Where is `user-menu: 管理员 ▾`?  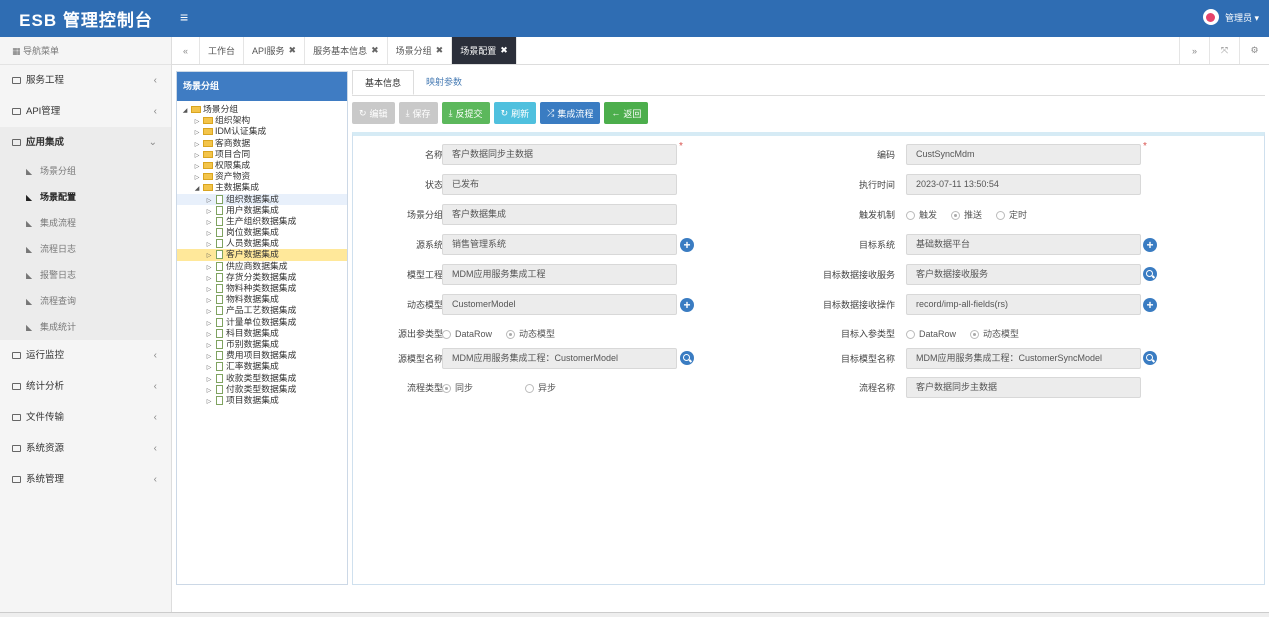
user-menu: 管理员 ▾ is located at coordinates (1230, 17).